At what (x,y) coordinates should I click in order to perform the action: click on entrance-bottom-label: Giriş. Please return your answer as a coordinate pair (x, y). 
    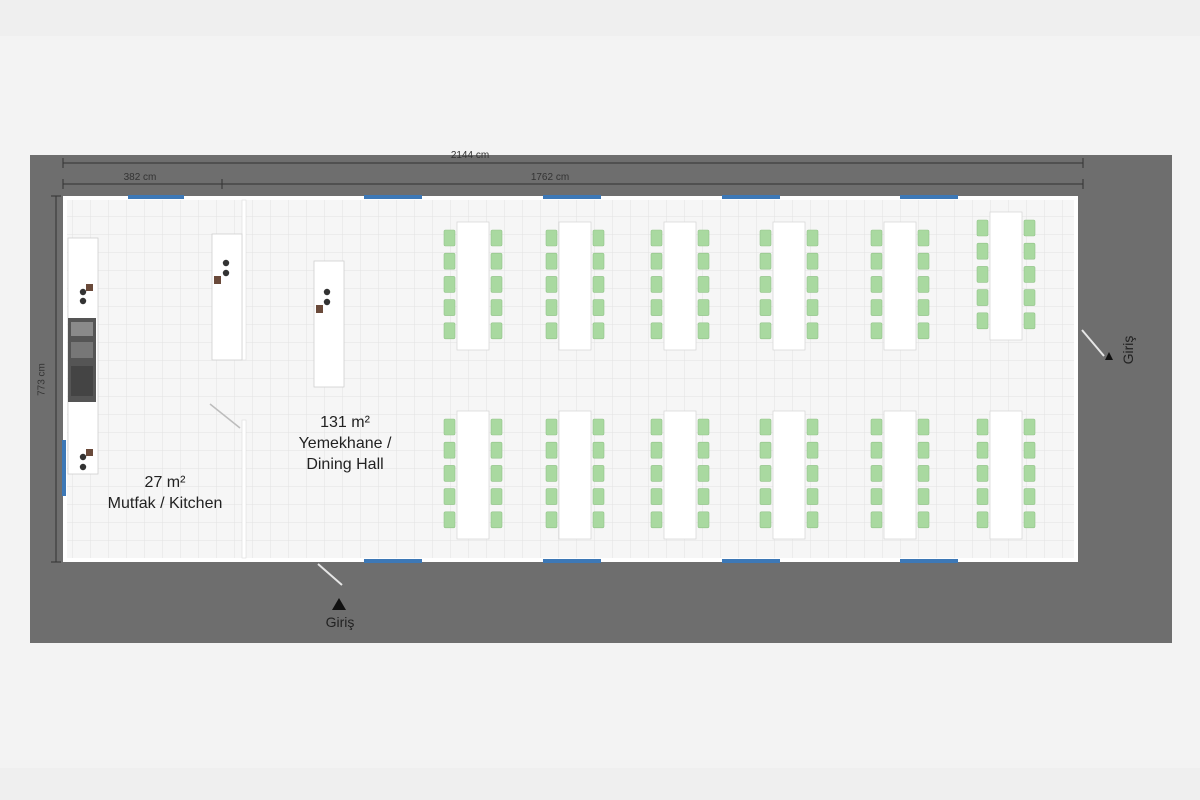
    Looking at the image, I should click on (340, 622).